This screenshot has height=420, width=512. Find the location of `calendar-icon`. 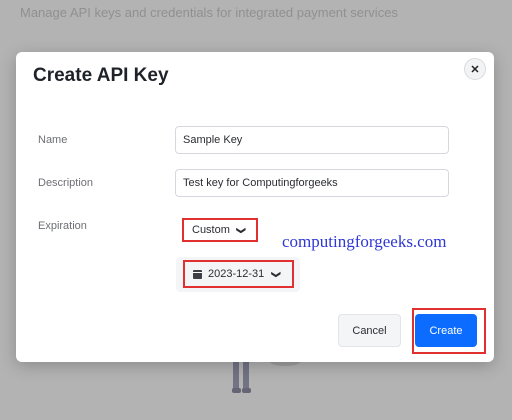

calendar-icon is located at coordinates (197, 274).